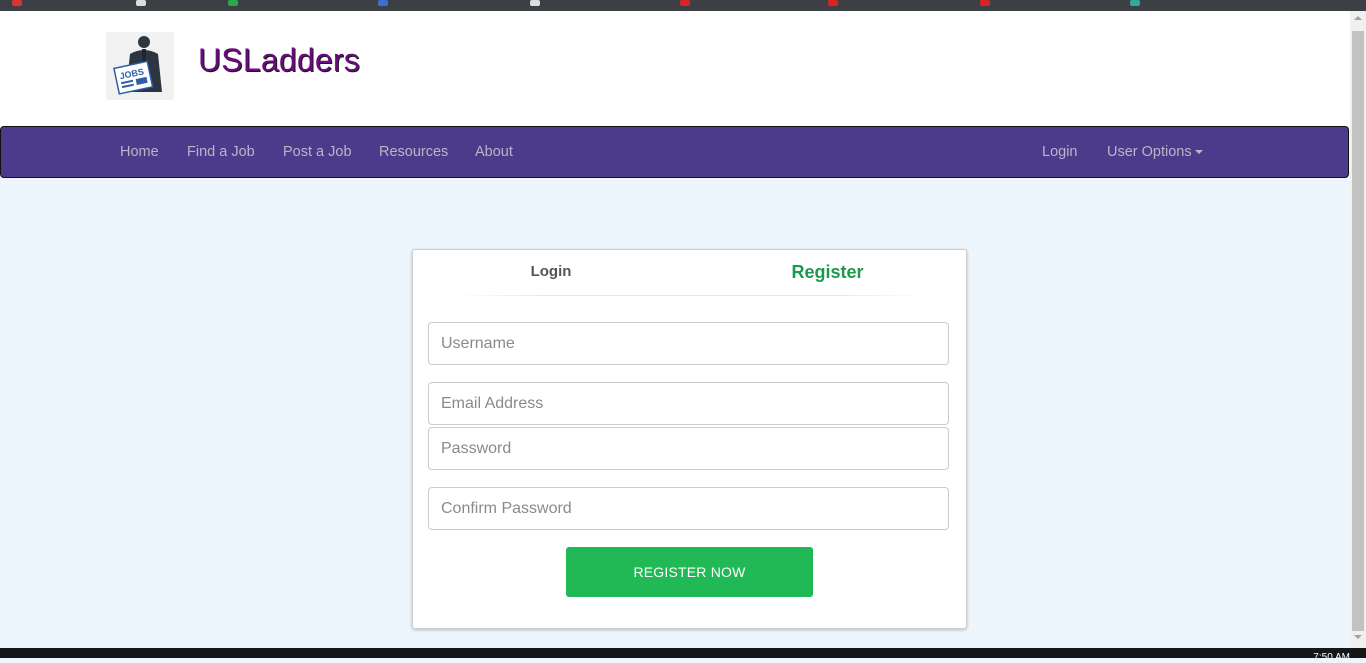  Describe the element at coordinates (317, 152) in the screenshot. I see `nav-post-a-job: Post a Job` at that location.